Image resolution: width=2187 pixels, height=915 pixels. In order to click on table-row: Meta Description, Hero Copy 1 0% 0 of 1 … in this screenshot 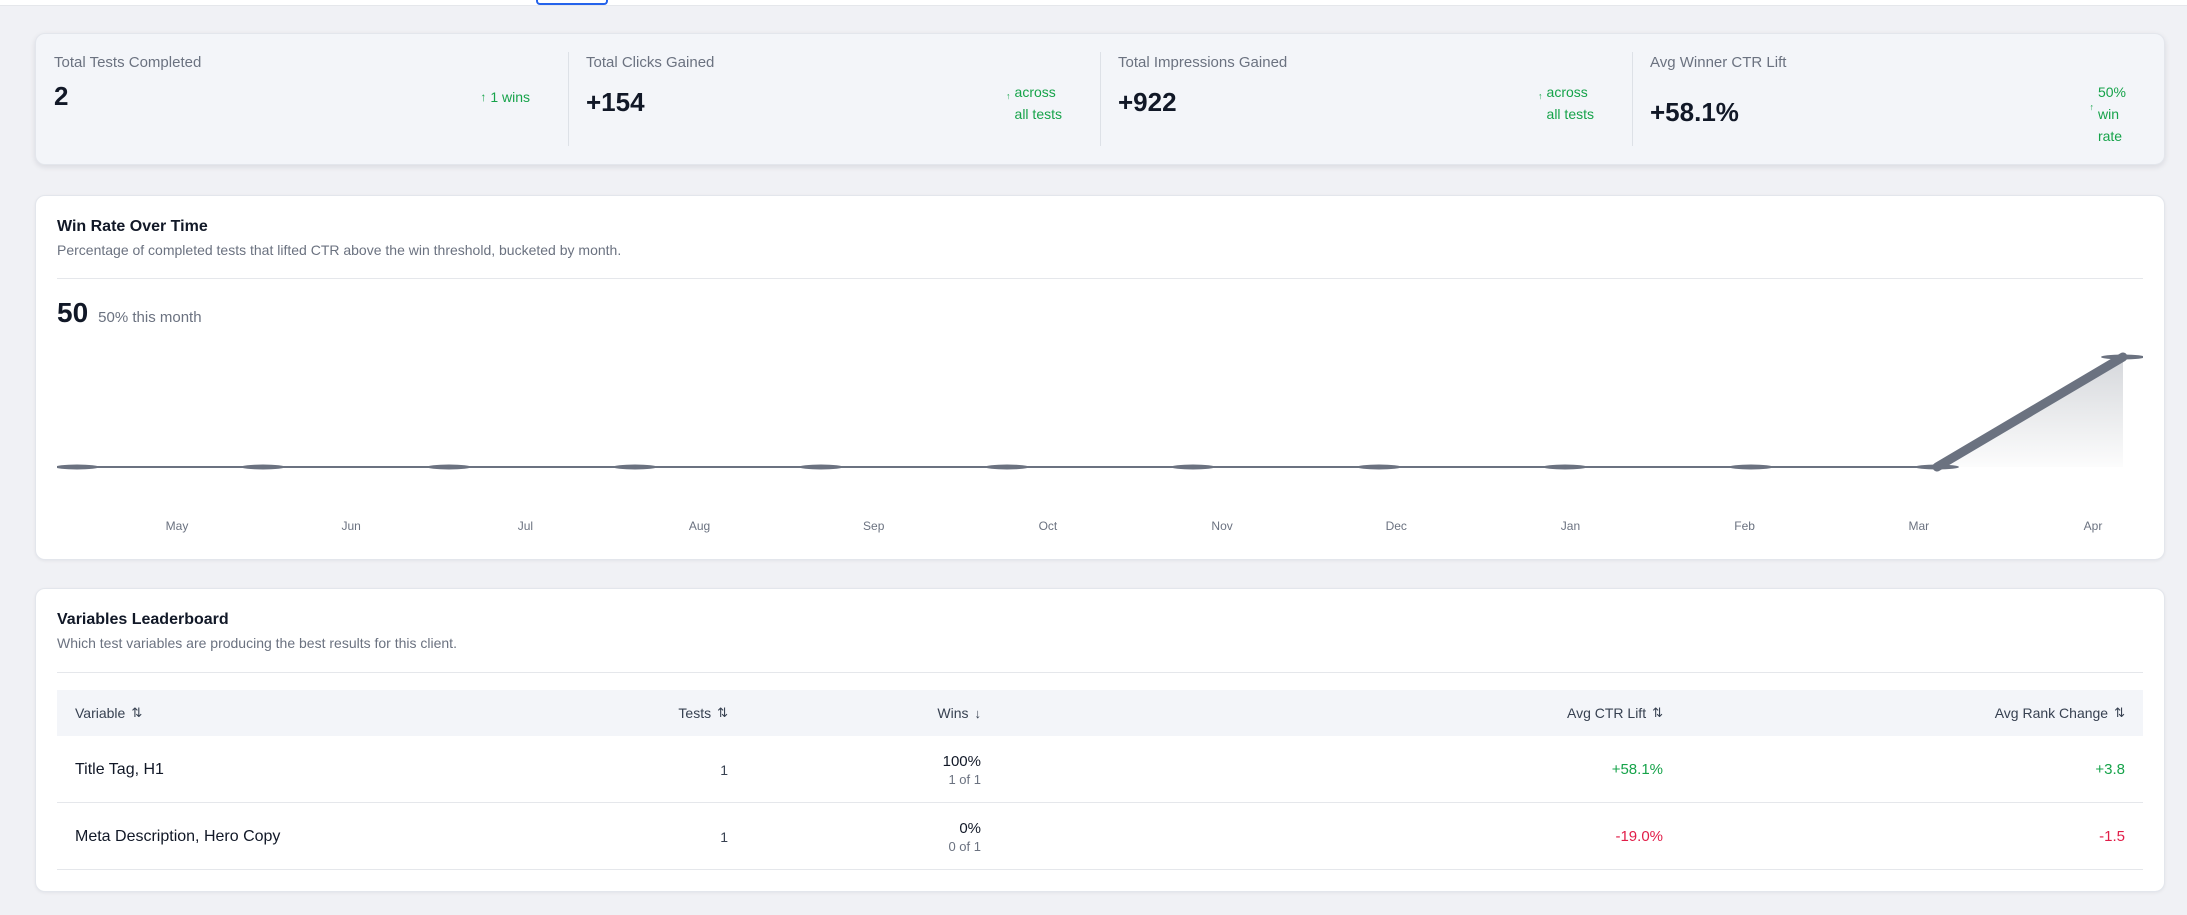, I will do `click(1100, 836)`.